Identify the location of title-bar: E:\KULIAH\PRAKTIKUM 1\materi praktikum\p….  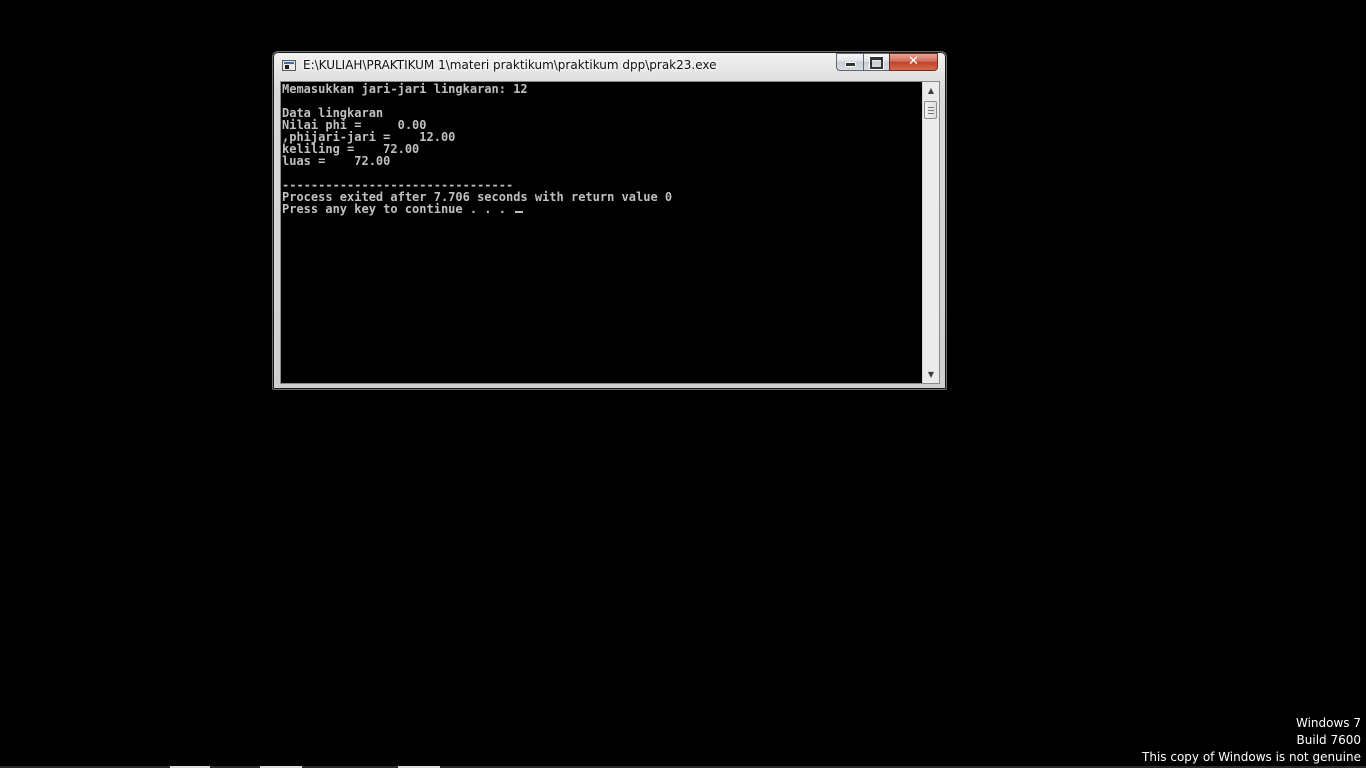
(609, 66).